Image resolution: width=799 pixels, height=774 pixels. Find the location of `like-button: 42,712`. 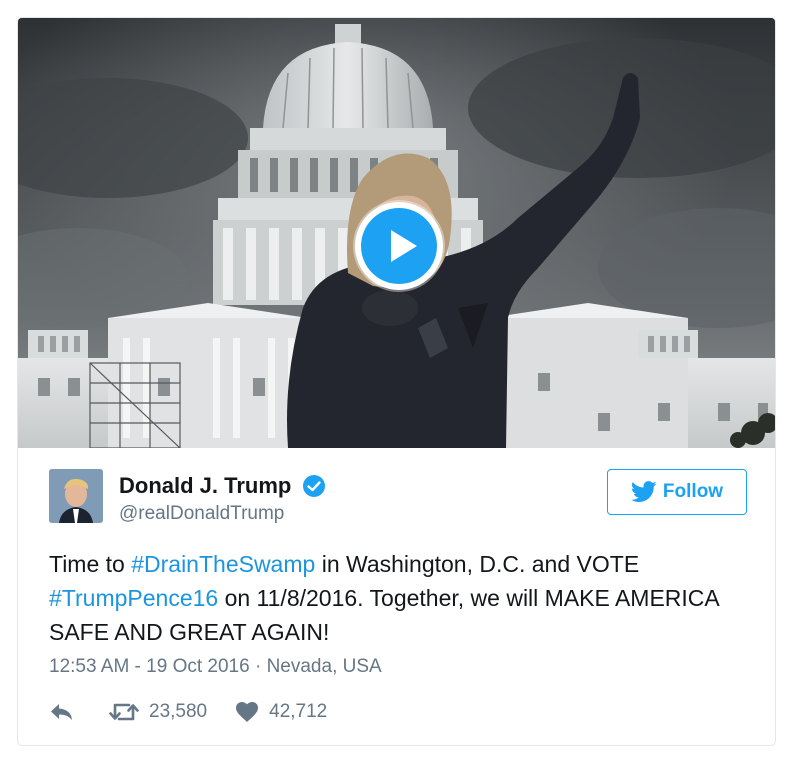

like-button: 42,712 is located at coordinates (281, 712).